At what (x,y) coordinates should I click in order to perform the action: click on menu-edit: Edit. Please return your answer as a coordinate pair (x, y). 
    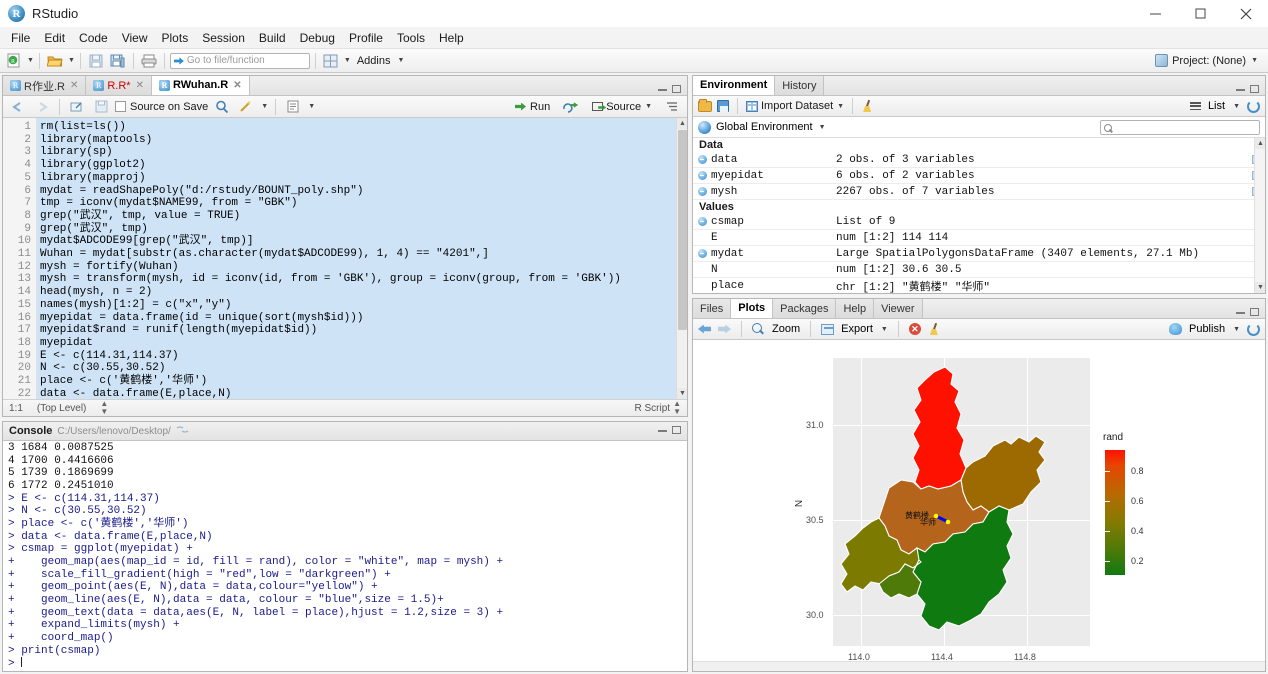
    Looking at the image, I should click on (54, 38).